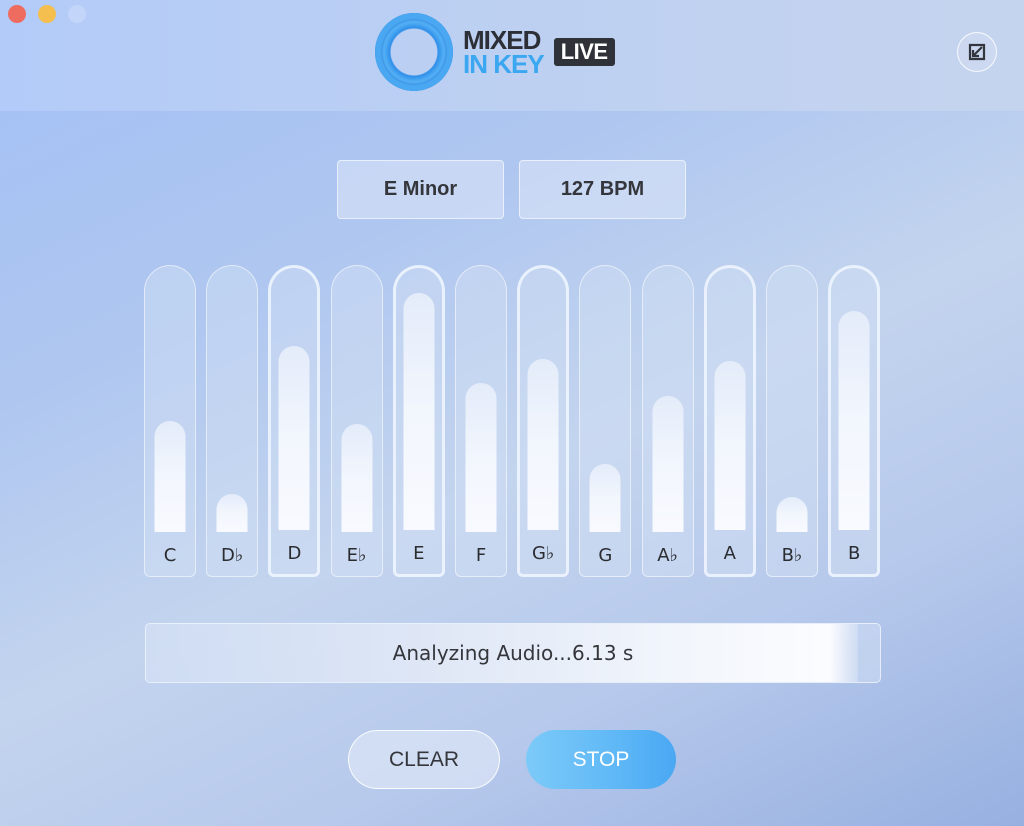 The image size is (1024, 826). I want to click on logo-line2: IN KEY, so click(504, 64).